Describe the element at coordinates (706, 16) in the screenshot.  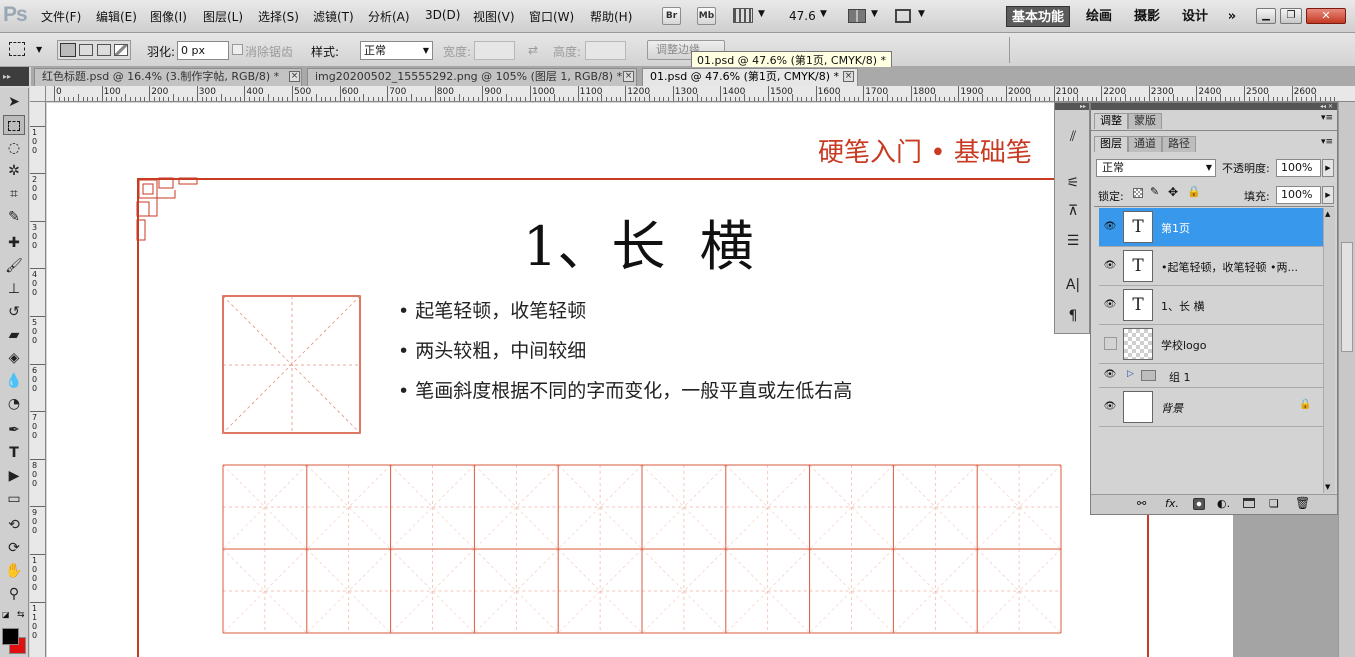
I see `minibridge-button: Mb` at that location.